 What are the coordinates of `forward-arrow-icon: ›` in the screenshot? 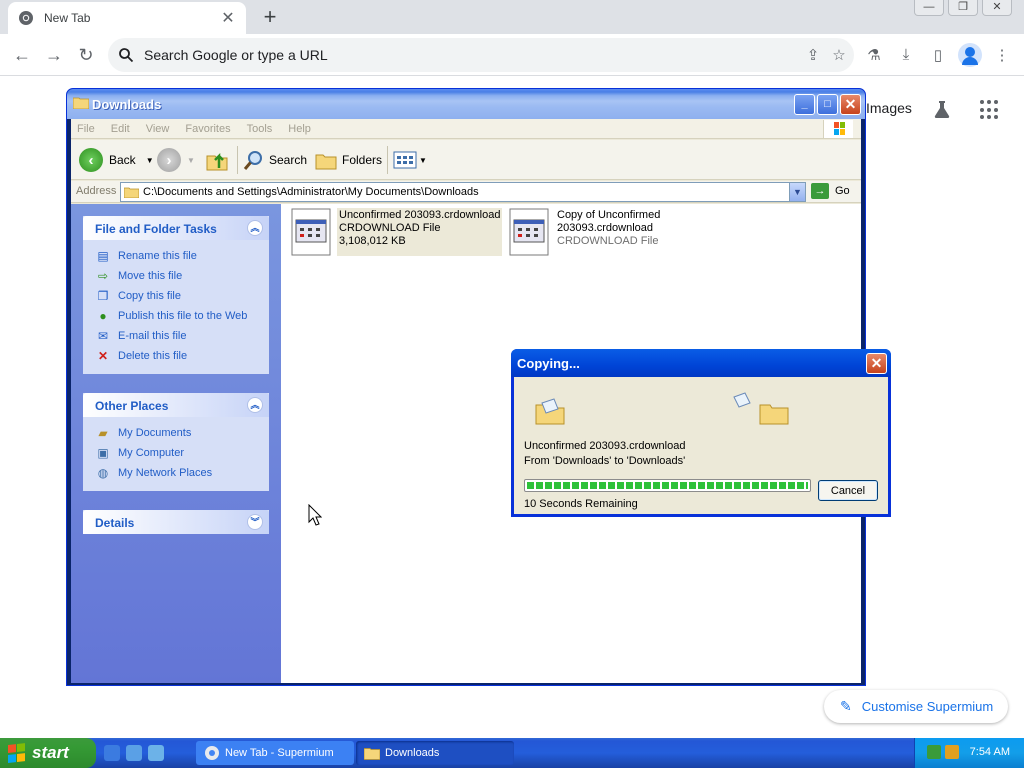 It's located at (169, 160).